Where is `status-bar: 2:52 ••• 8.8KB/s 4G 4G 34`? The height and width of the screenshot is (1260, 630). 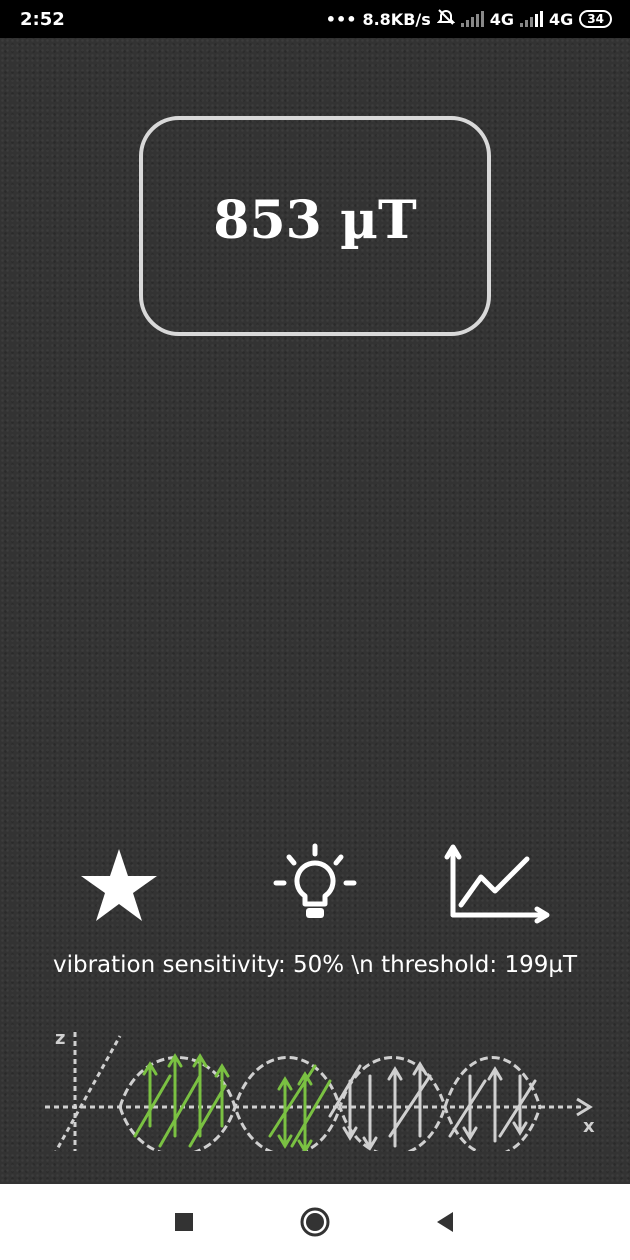
status-bar: 2:52 ••• 8.8KB/s 4G 4G 34 is located at coordinates (315, 19).